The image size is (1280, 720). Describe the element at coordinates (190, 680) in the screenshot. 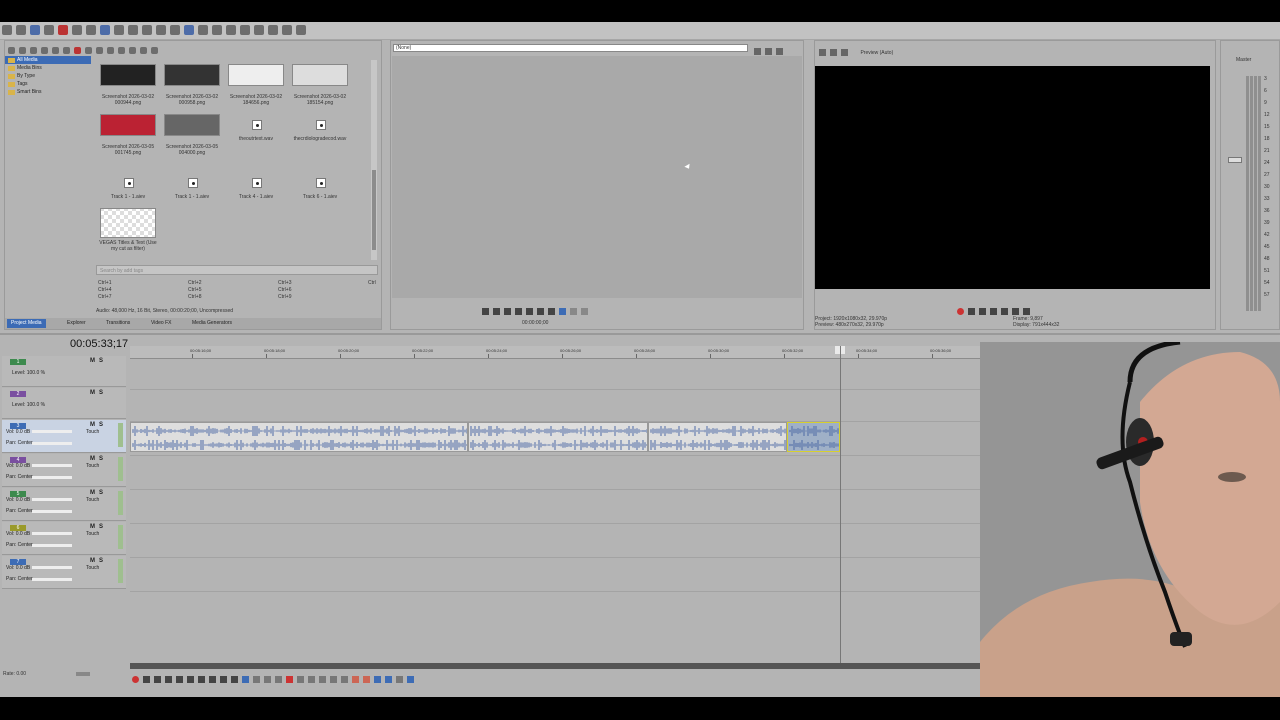

I see `timeline-stop-icon` at that location.